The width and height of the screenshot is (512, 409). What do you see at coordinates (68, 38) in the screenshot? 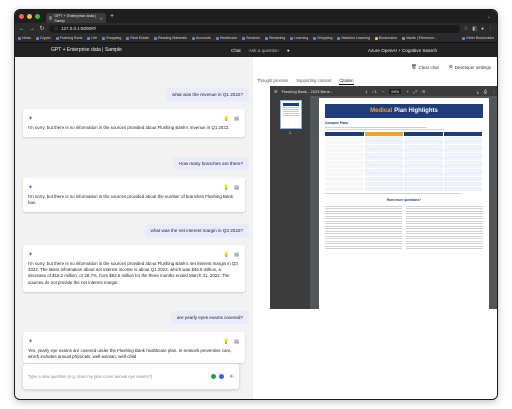
I see `bookmark-item: Flushing Bank` at bounding box center [68, 38].